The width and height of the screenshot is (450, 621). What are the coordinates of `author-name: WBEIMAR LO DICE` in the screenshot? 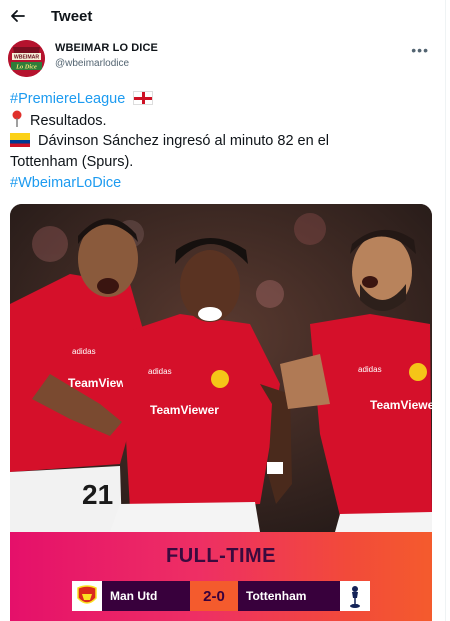 It's located at (106, 48).